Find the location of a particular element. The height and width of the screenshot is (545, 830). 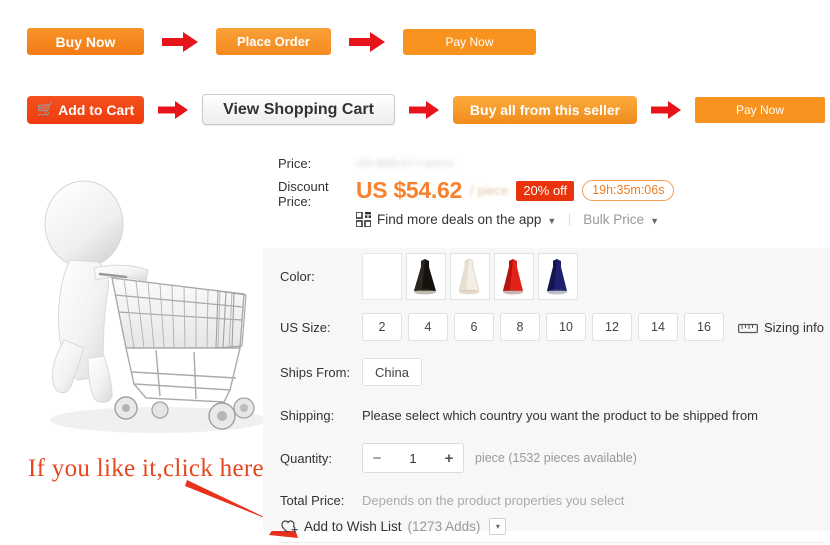

size-option-6: 6 is located at coordinates (474, 327).